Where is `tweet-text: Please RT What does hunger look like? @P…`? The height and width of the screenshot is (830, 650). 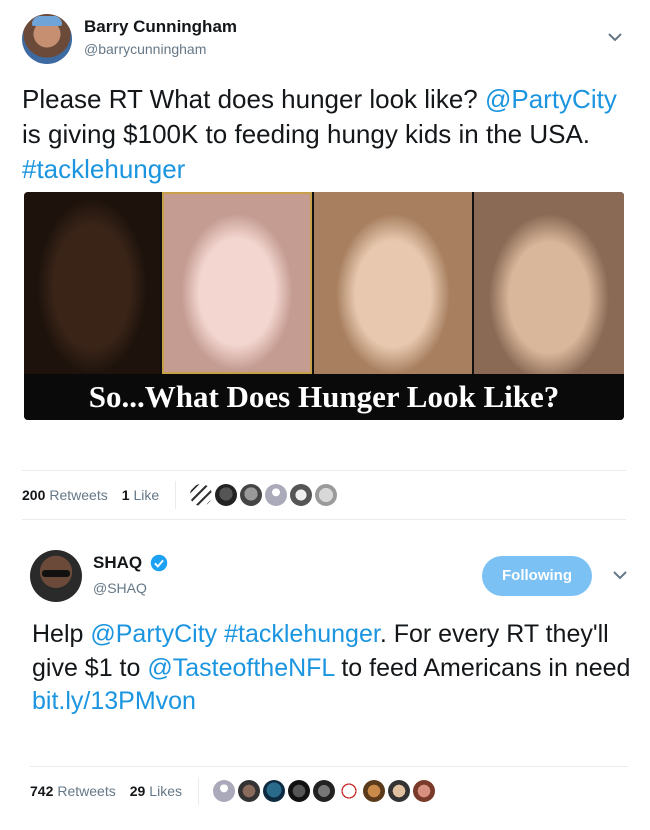 tweet-text: Please RT What does hunger look like? @P… is located at coordinates (327, 134).